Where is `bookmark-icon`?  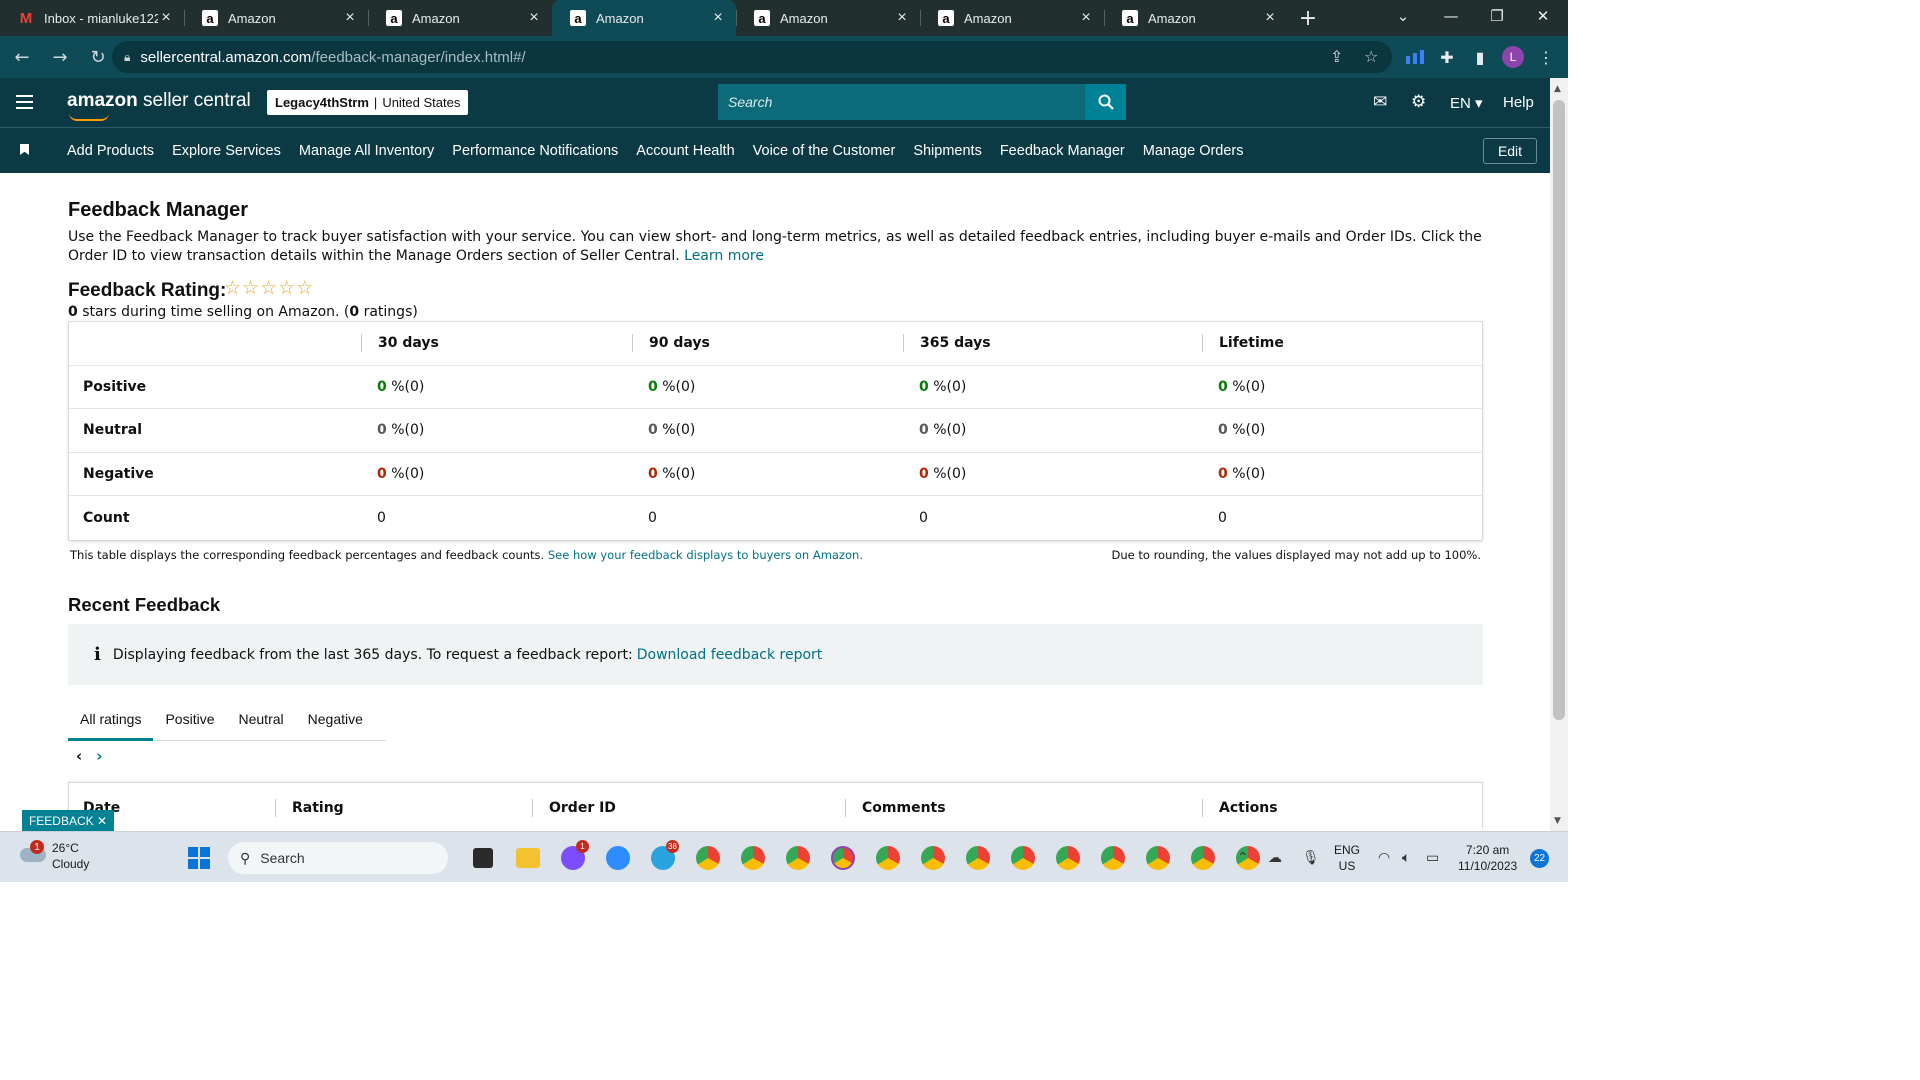
bookmark-icon is located at coordinates (24, 149).